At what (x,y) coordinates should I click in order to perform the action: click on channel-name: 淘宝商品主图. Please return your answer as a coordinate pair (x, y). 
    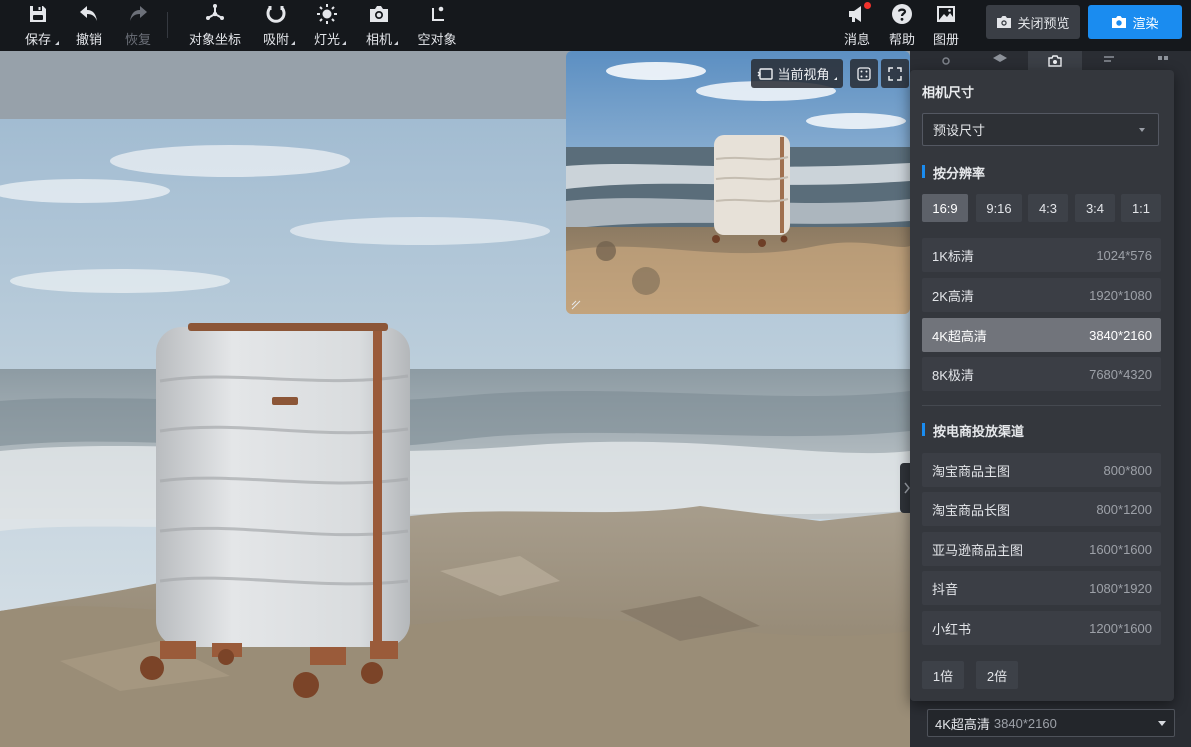
    Looking at the image, I should click on (971, 471).